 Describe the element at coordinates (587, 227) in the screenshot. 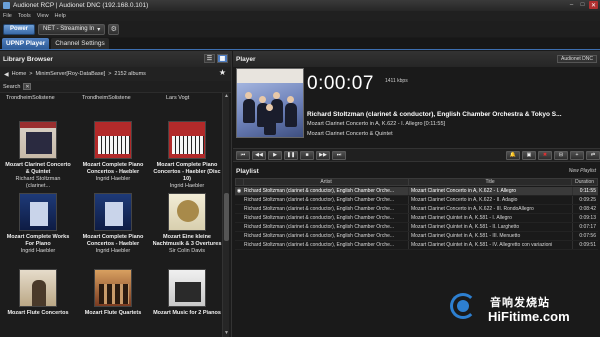

I see `row-duration: 0:07:17` at that location.